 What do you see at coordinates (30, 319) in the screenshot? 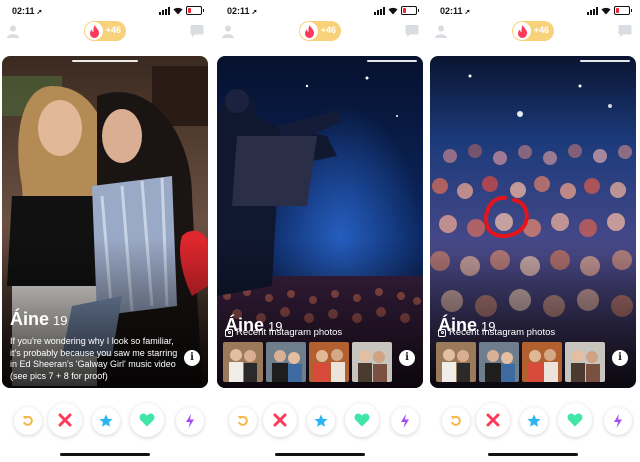
I see `profile-name: Áine` at bounding box center [30, 319].